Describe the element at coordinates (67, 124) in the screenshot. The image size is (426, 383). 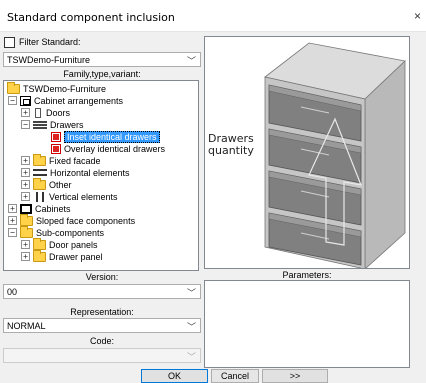
I see `tree-item-label: Drawers` at that location.